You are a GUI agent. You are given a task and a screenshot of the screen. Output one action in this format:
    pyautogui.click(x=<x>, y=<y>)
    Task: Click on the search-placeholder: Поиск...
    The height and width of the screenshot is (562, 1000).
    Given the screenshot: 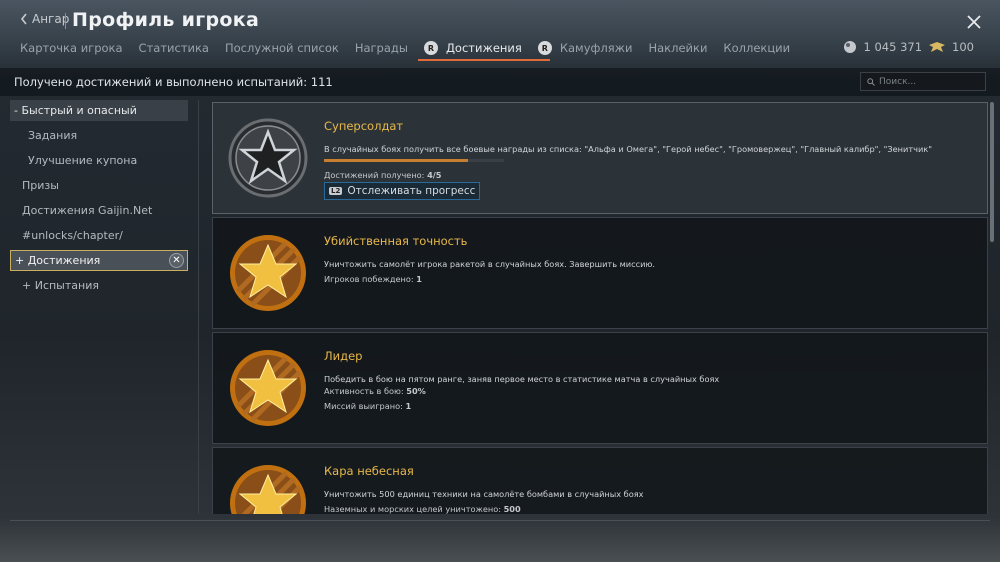 What is the action you would take?
    pyautogui.click(x=898, y=81)
    